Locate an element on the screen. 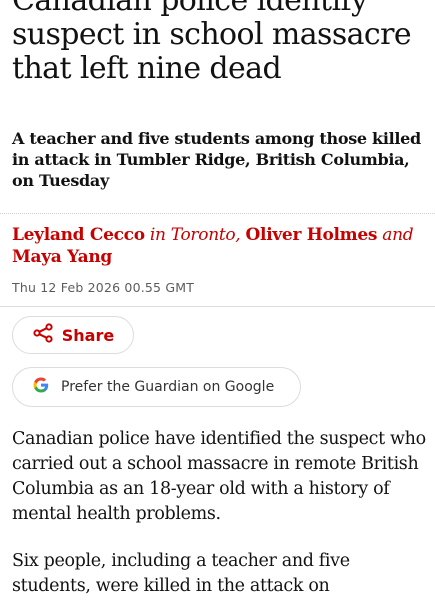 The image size is (435, 600). author-link-leyland-cecco: Leyland Cecco is located at coordinates (78, 235).